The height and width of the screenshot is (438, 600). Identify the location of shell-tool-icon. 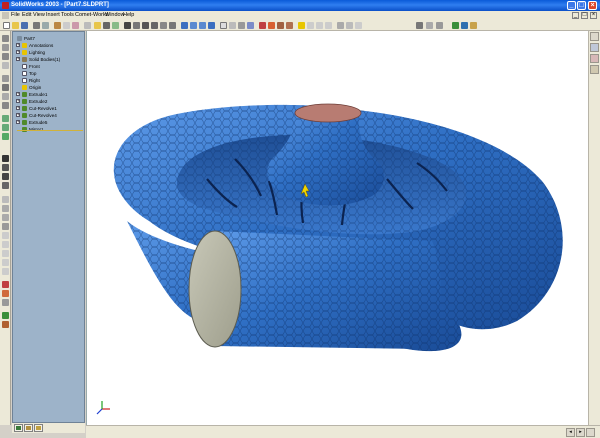
(5, 118).